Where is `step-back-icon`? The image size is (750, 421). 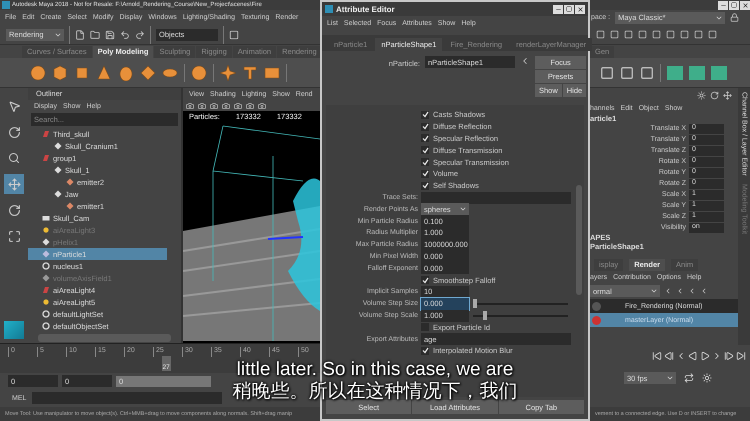
step-back-icon is located at coordinates (669, 356).